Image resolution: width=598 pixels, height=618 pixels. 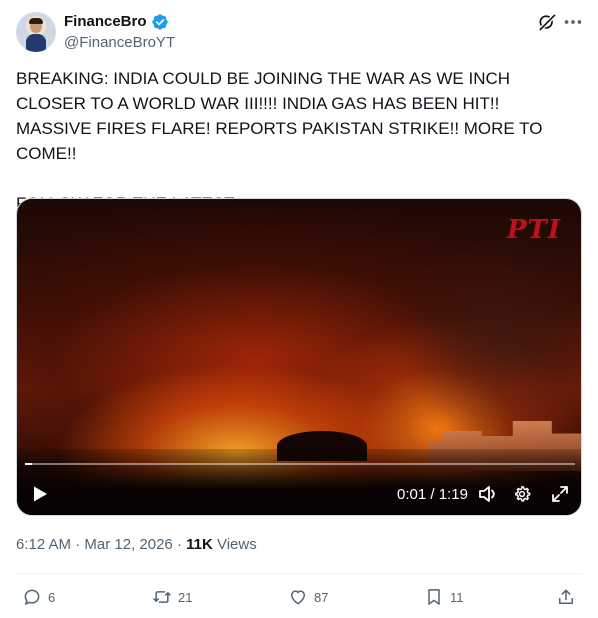 I want to click on repost-count: 21, so click(x=185, y=597).